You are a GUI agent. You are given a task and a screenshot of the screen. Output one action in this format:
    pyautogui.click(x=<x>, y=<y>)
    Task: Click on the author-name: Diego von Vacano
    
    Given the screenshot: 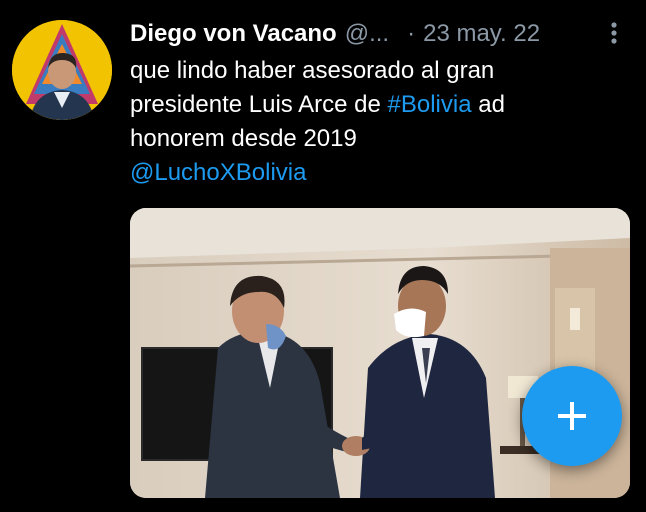 What is the action you would take?
    pyautogui.click(x=233, y=34)
    